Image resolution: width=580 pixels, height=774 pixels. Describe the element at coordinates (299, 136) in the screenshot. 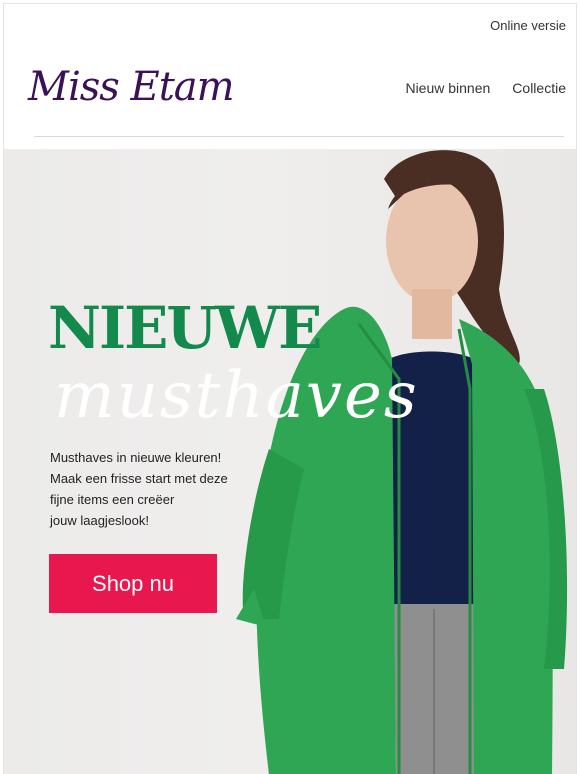

I see `header-divider` at that location.